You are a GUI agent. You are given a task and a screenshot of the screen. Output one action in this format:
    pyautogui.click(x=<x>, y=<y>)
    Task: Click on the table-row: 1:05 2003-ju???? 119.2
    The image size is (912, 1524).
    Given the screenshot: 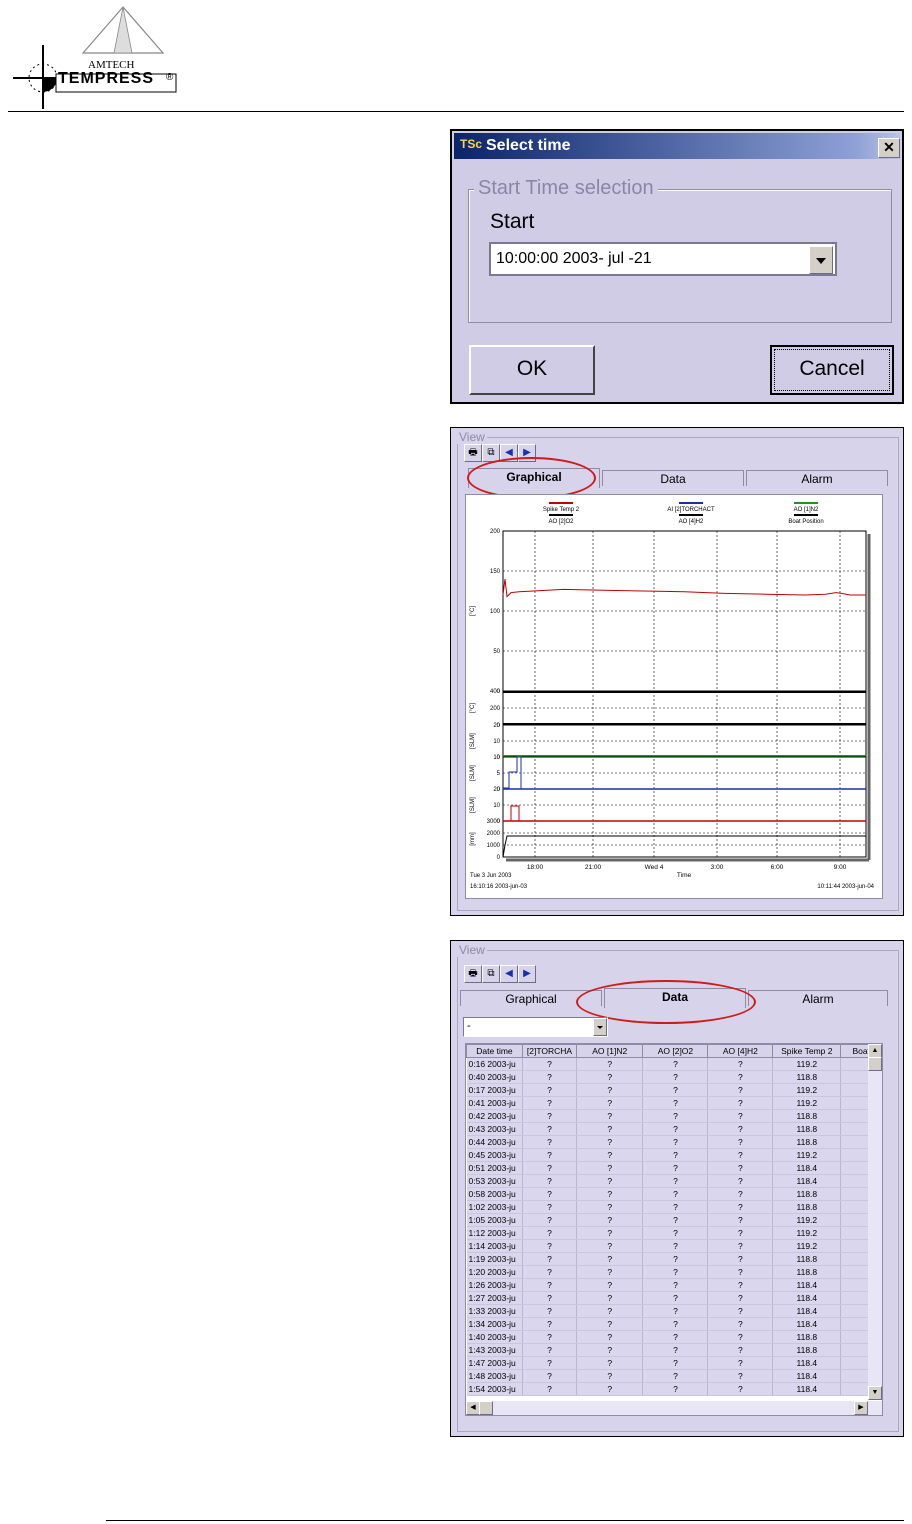 What is the action you would take?
    pyautogui.click(x=674, y=1220)
    